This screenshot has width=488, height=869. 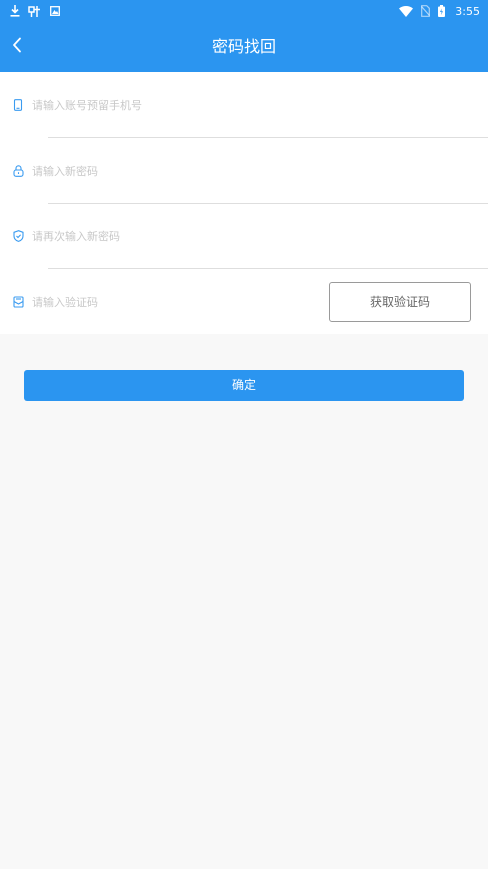 I want to click on confirm-password-row, so click(x=244, y=236).